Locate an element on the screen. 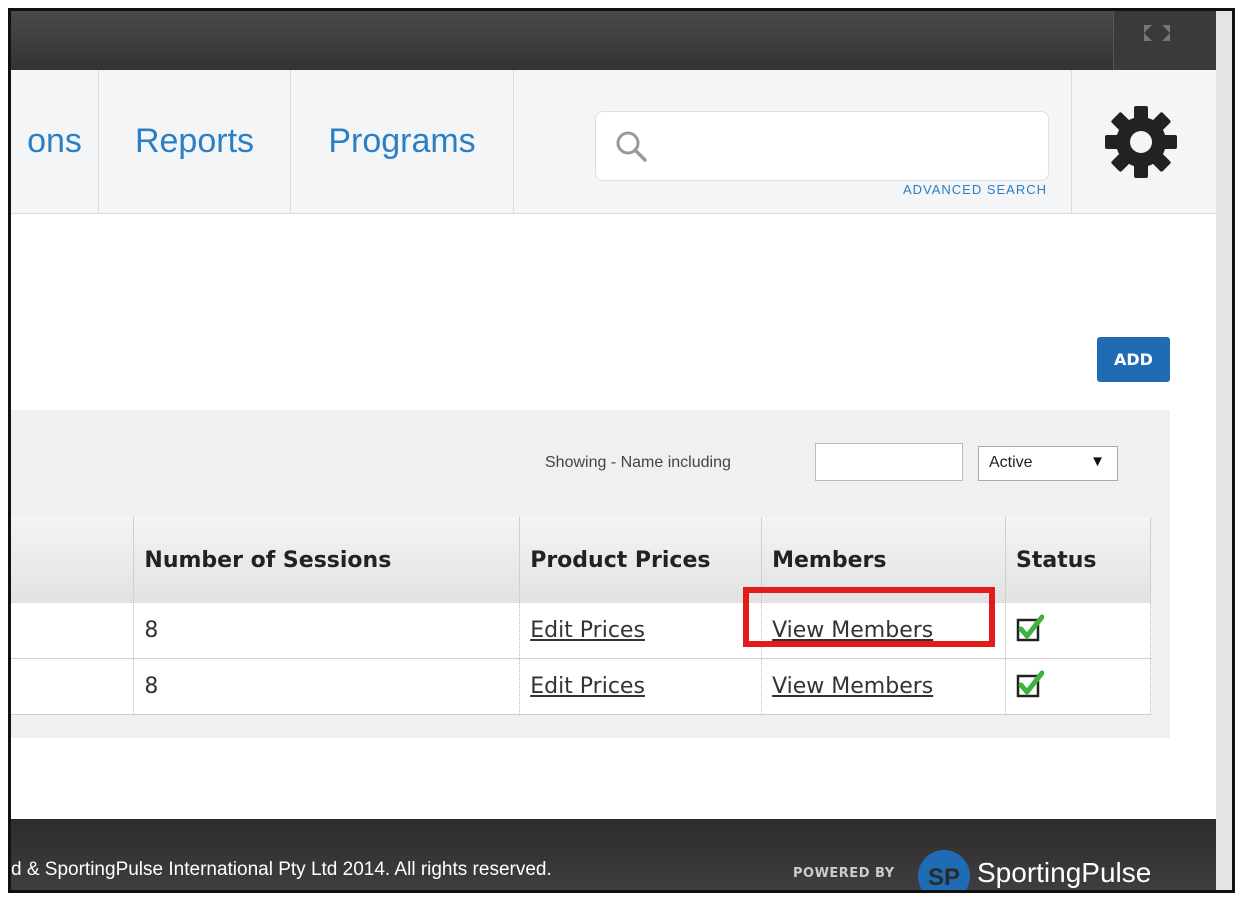 The image size is (1241, 899). column-header-name is located at coordinates (73, 560).